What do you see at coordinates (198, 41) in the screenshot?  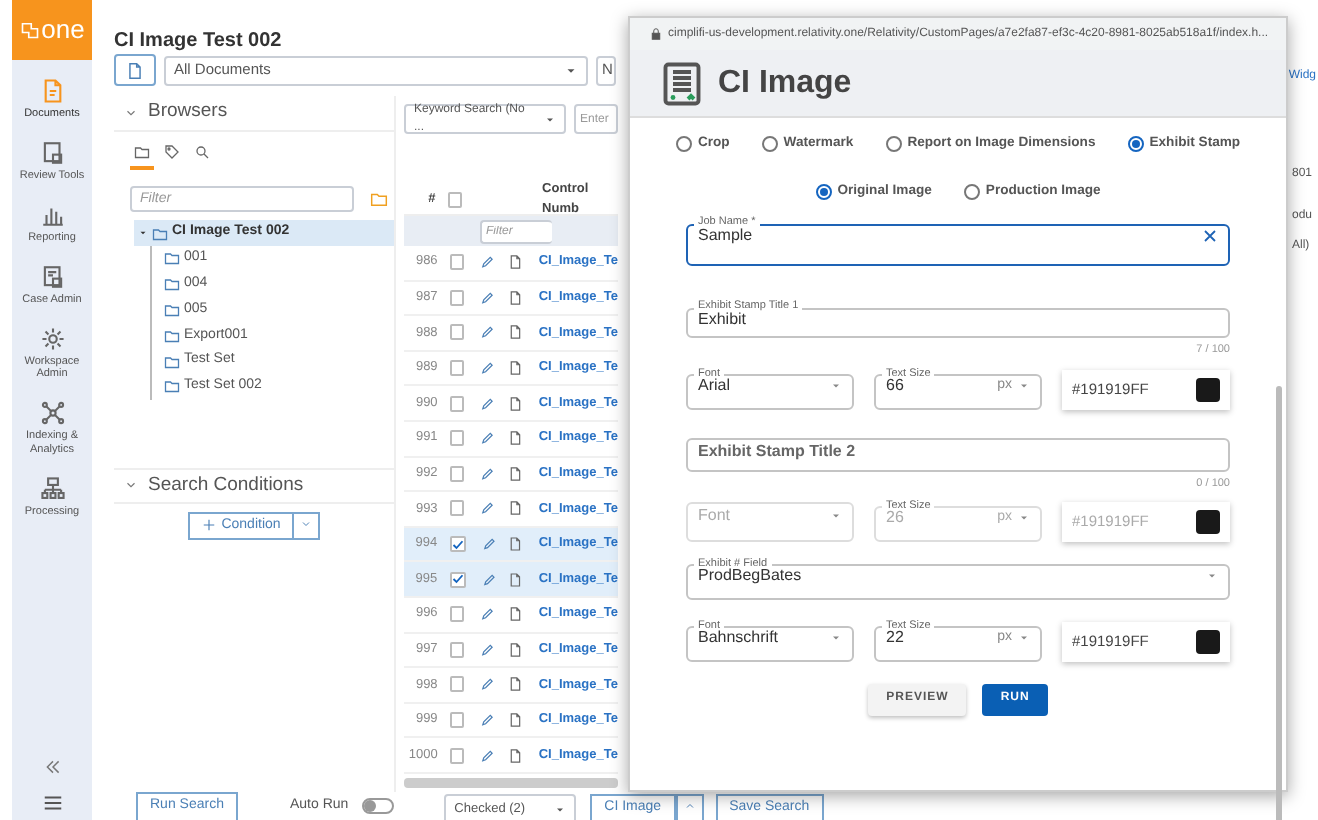 I see `page-title: CI Image Test 002` at bounding box center [198, 41].